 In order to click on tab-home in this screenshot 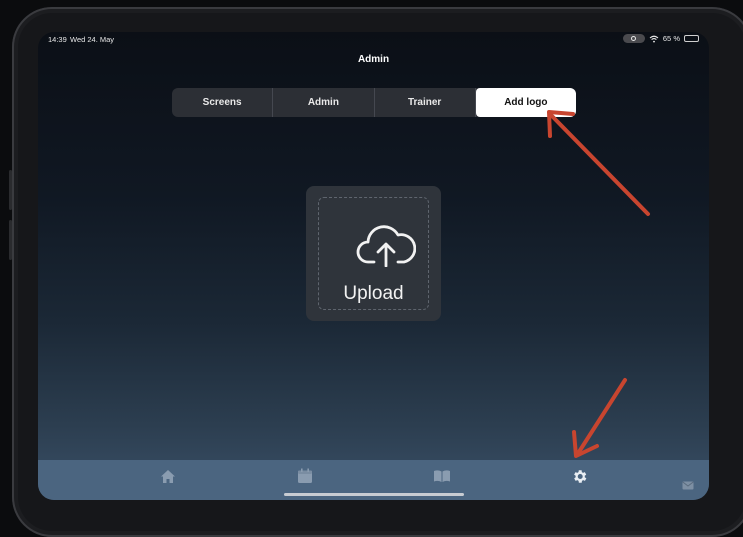, I will do `click(168, 476)`.